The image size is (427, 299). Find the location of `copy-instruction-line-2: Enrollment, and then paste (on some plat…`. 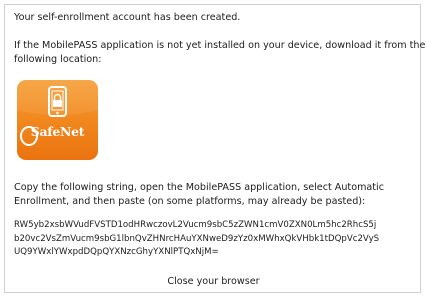

copy-instruction-line-2: Enrollment, and then paste (on some plat… is located at coordinates (190, 201).